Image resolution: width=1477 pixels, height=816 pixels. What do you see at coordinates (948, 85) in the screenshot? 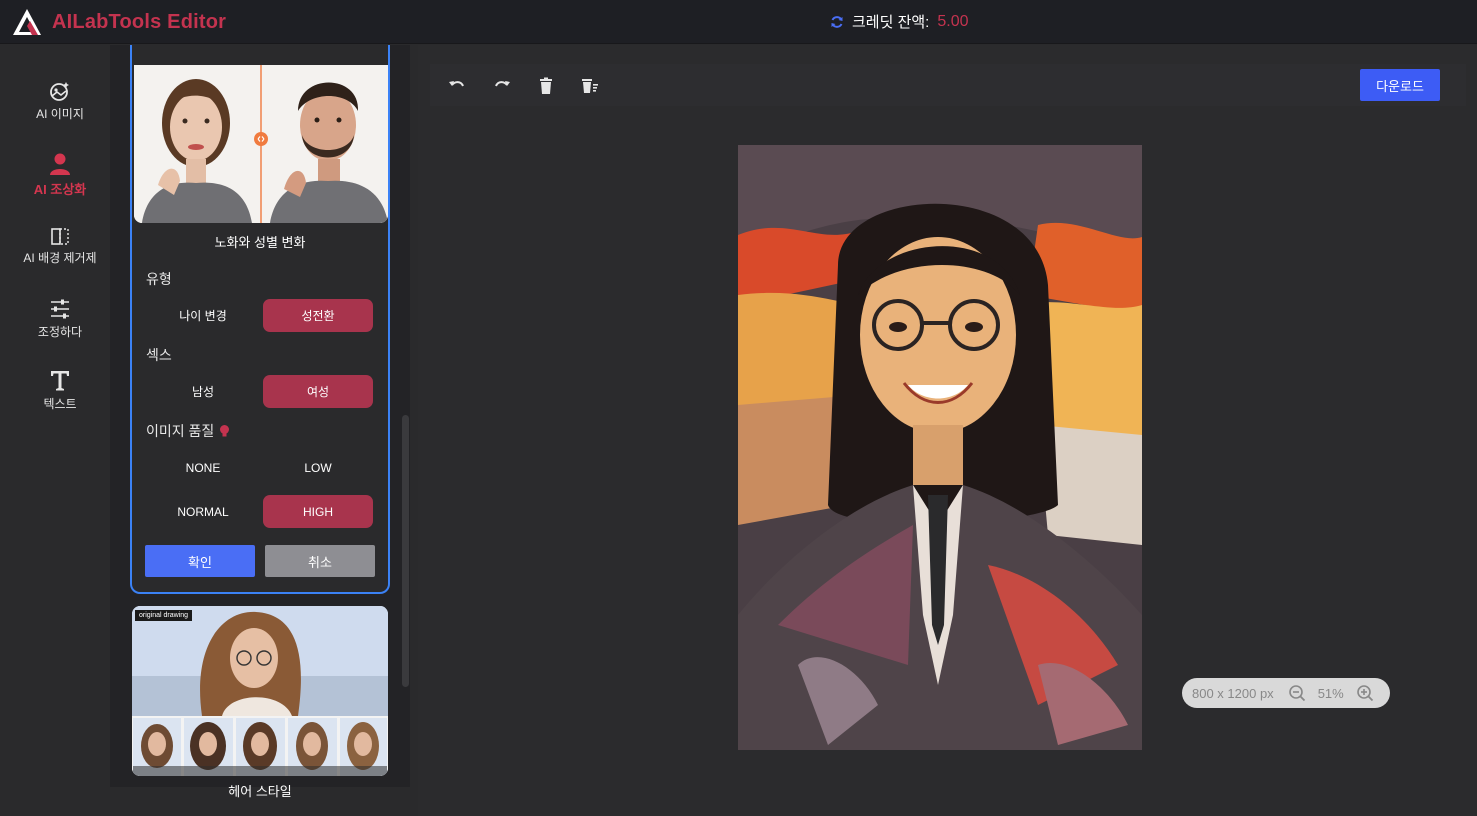
I see `editor-toolbar` at bounding box center [948, 85].